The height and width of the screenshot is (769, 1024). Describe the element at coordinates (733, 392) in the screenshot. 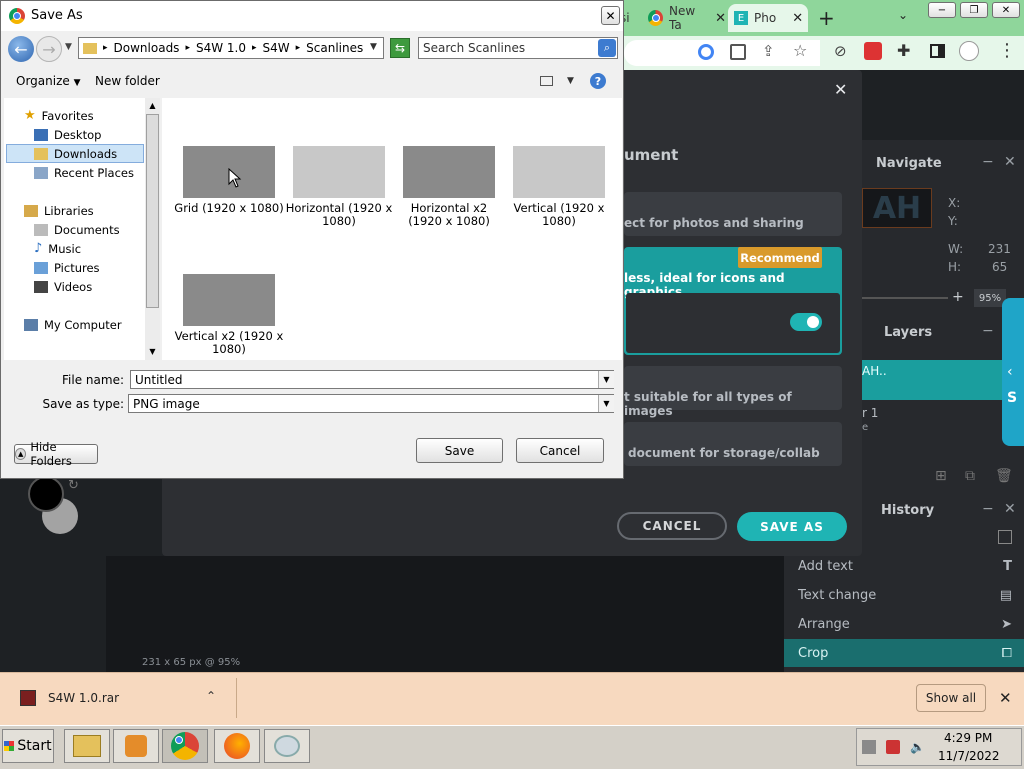

I see `format-option-webp: t suitable for all types of images` at that location.